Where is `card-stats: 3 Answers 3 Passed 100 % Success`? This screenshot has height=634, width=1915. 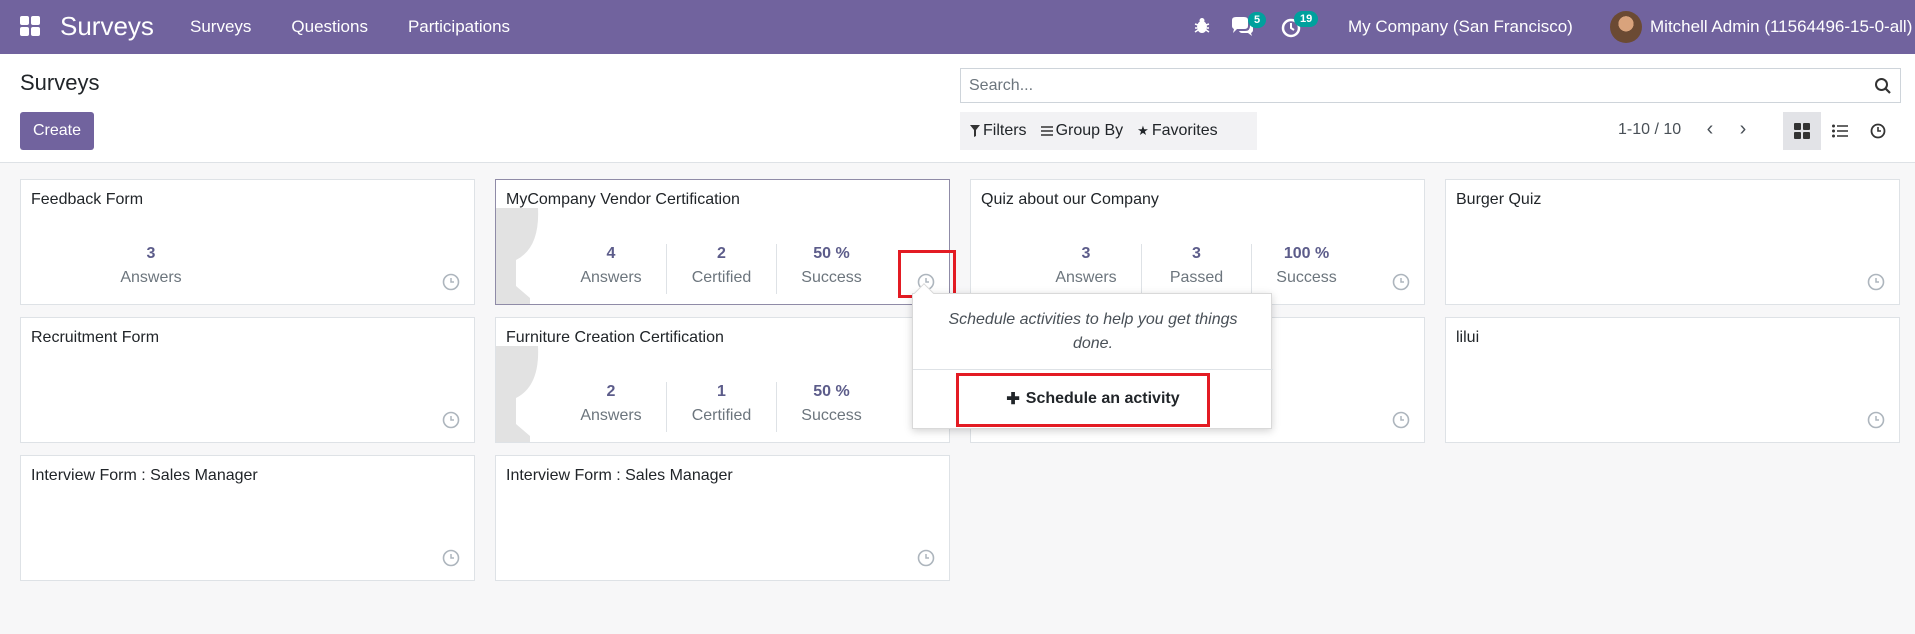 card-stats: 3 Answers 3 Passed 100 % Success is located at coordinates (1196, 269).